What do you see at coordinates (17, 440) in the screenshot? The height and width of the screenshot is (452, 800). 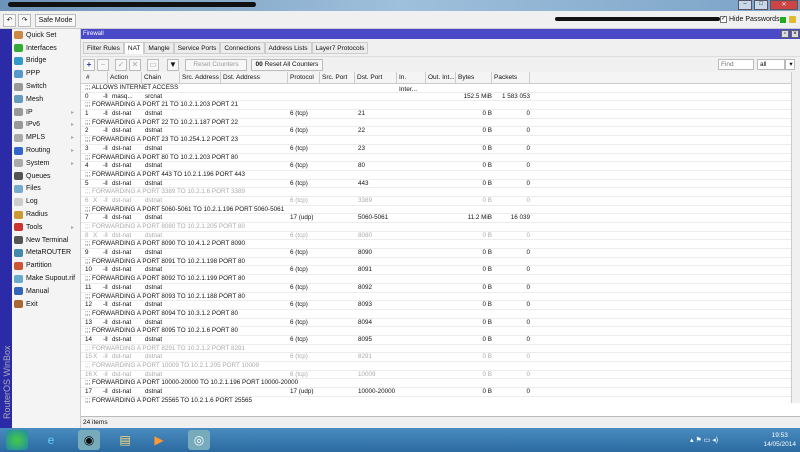 I see `start-button` at bounding box center [17, 440].